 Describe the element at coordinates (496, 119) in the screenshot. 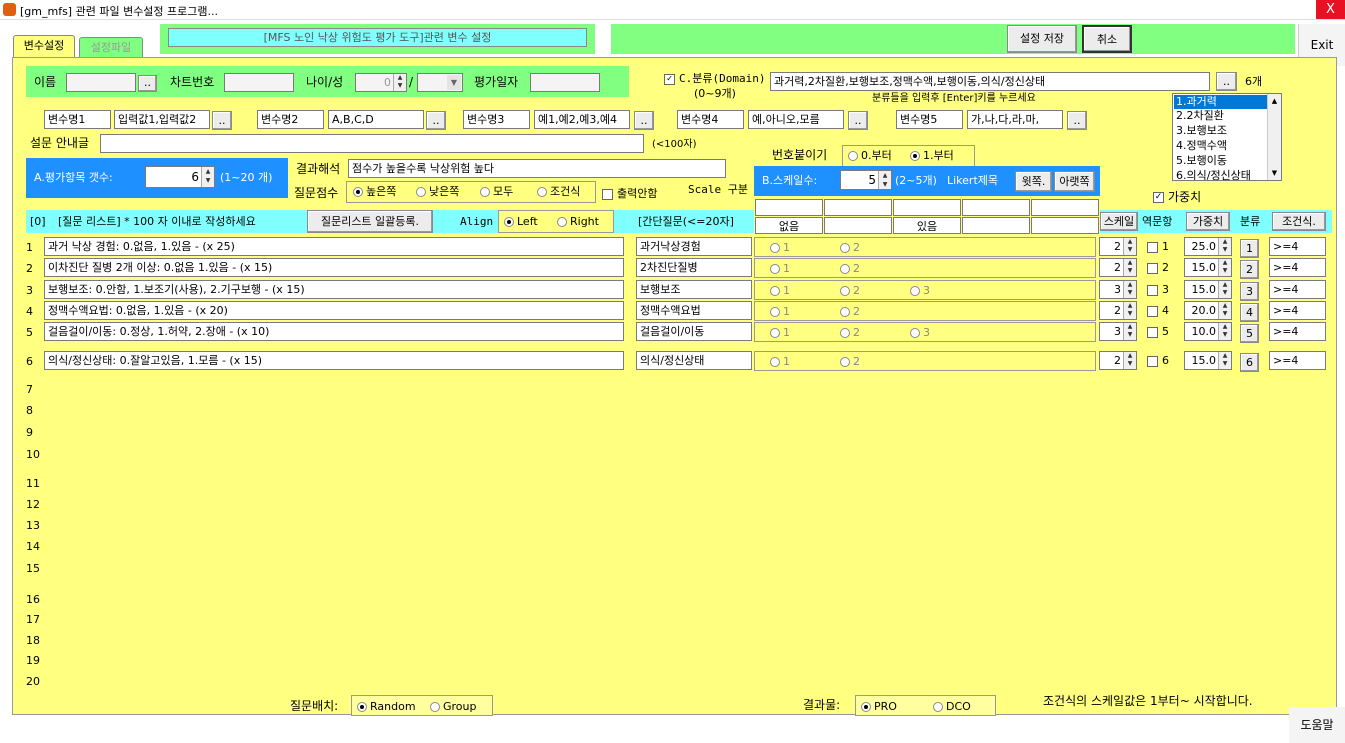

I see `variable-name-3: 변수명3` at that location.